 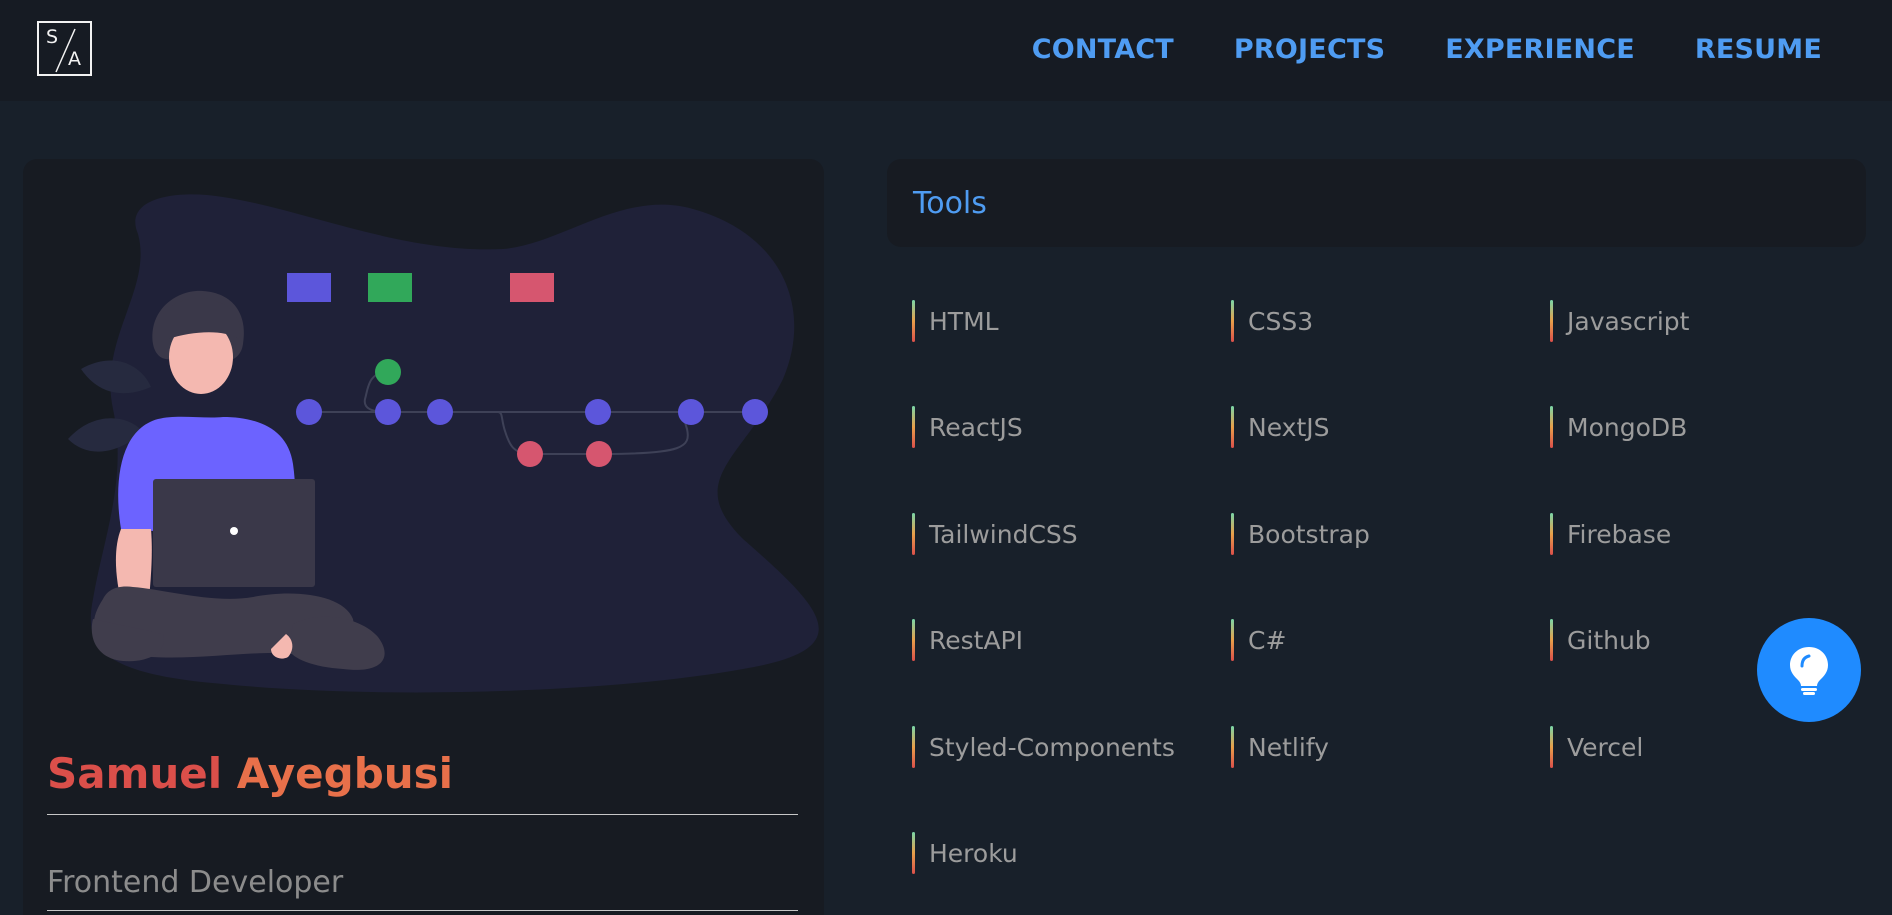 I want to click on tool-item: Styled-Components, so click(x=1043, y=747).